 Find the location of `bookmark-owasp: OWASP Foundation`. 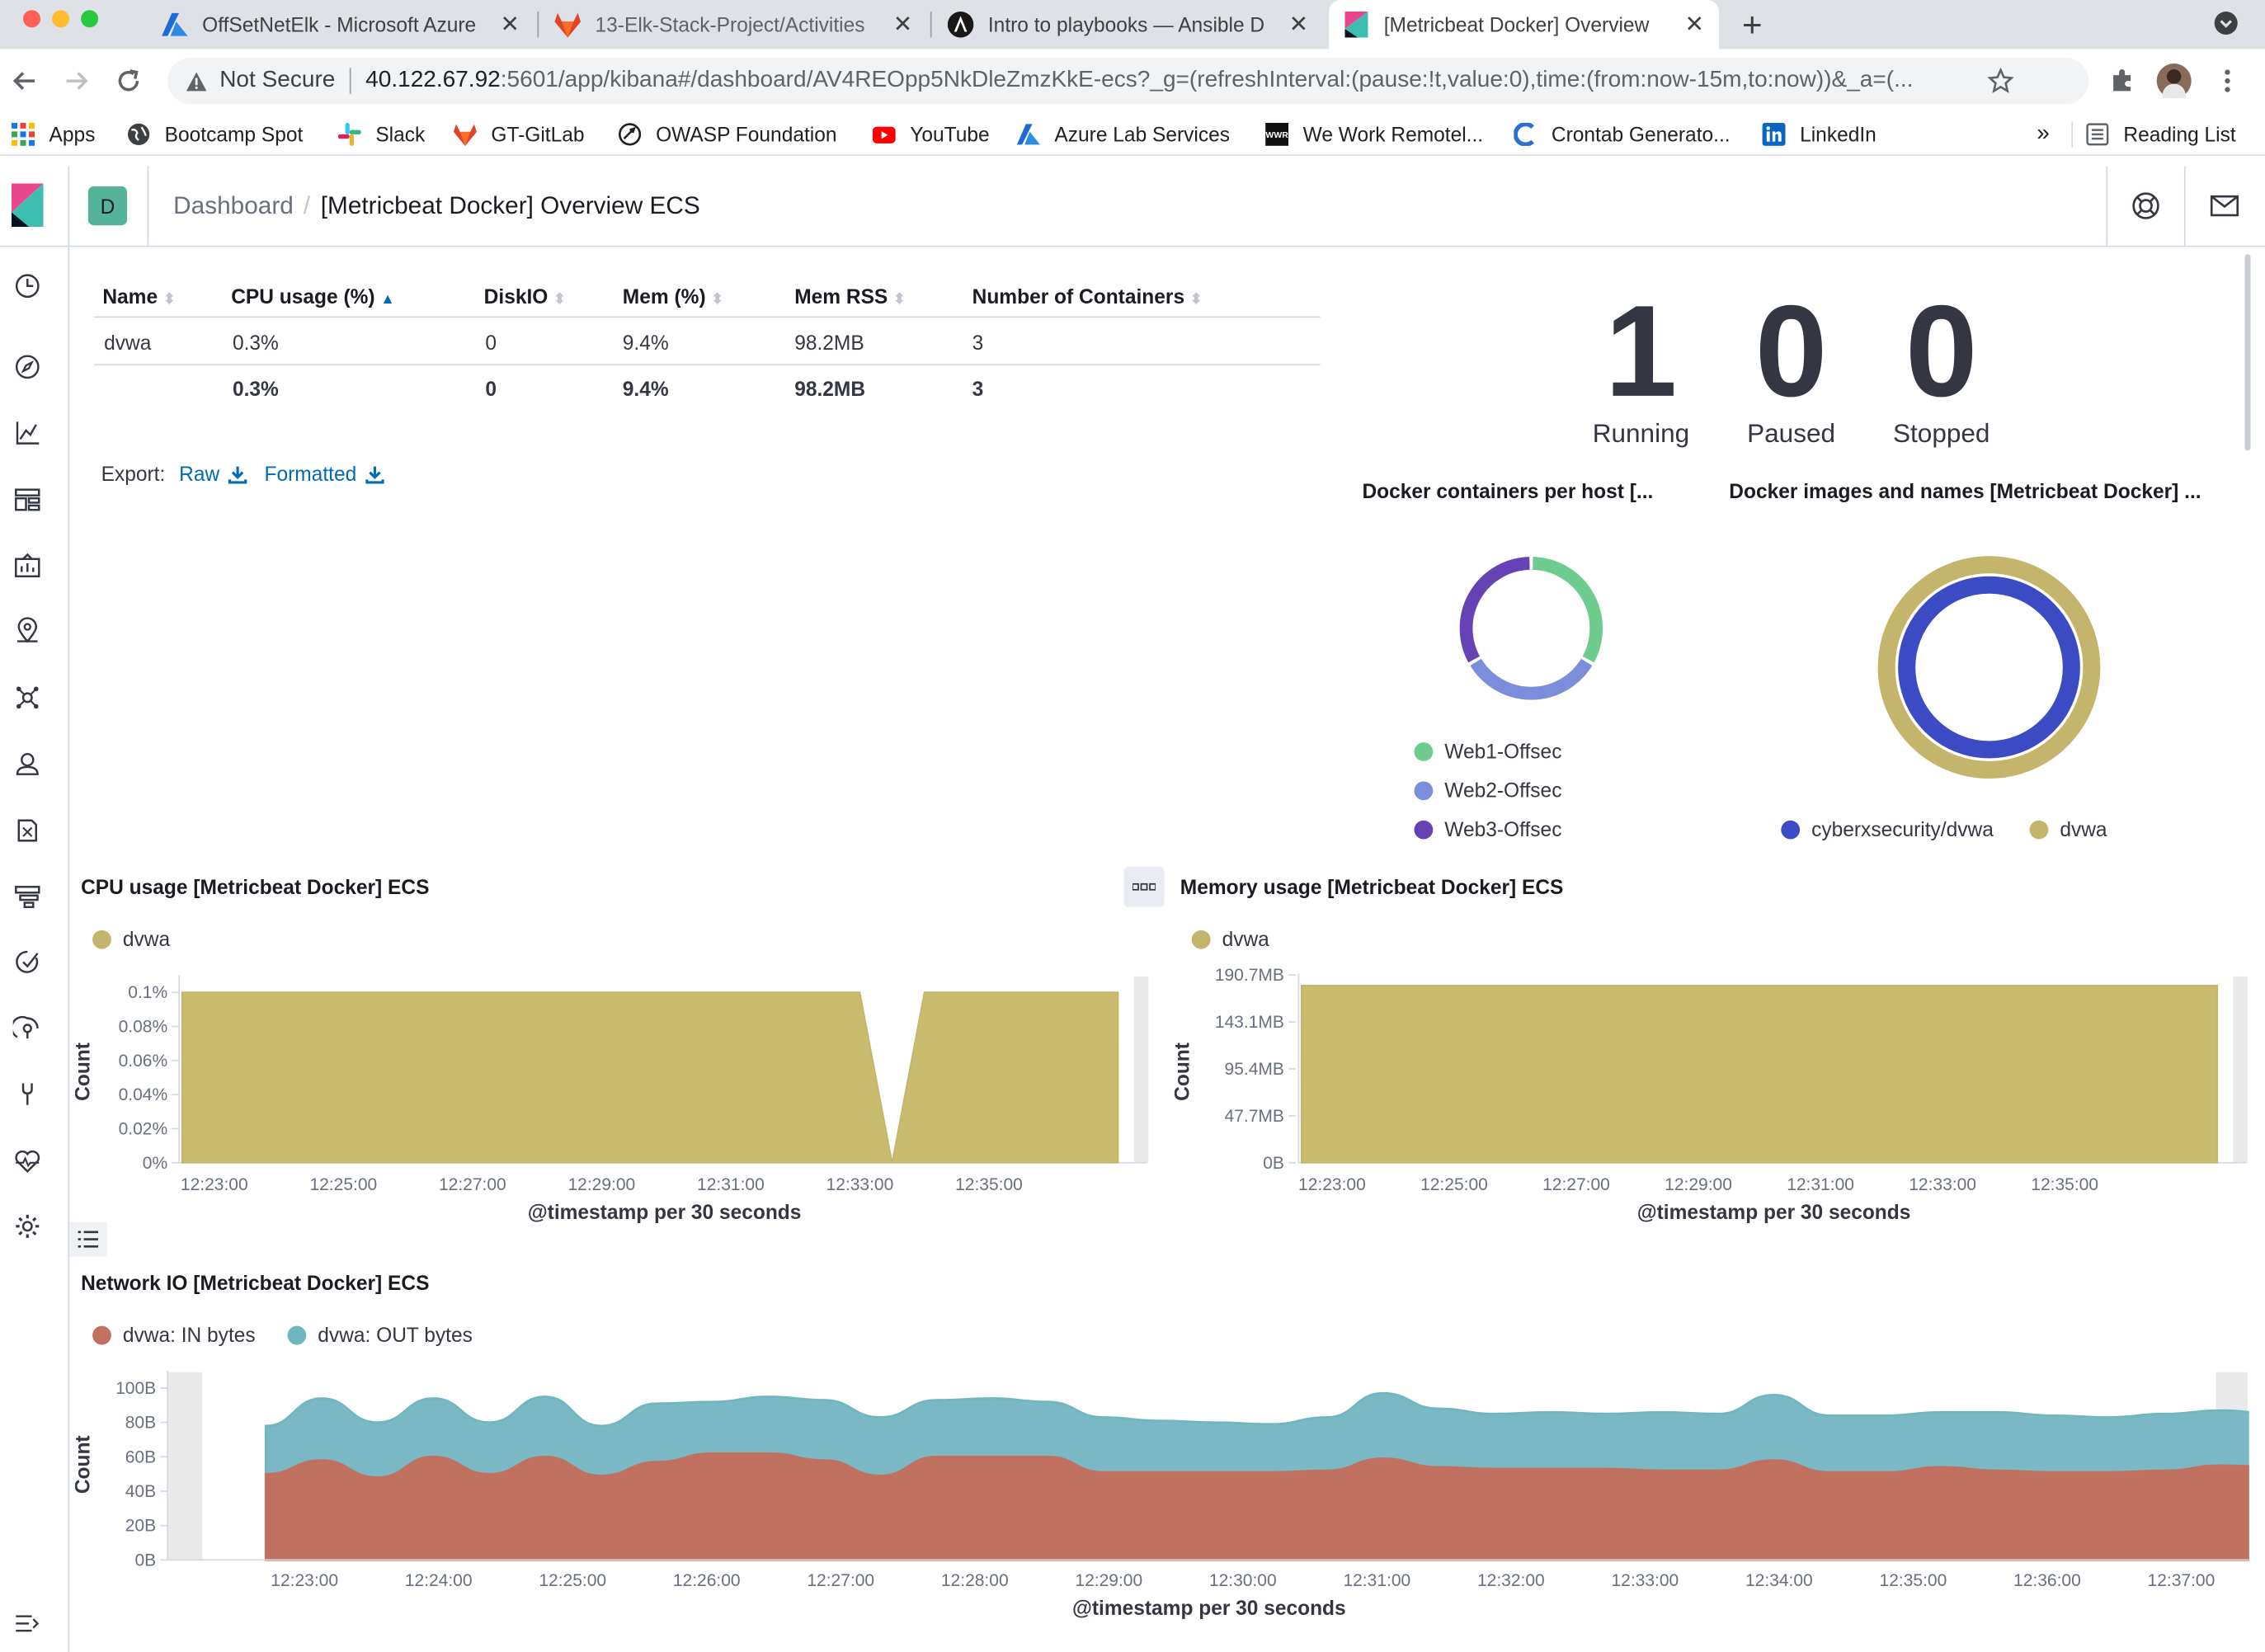

bookmark-owasp: OWASP Foundation is located at coordinates (727, 135).